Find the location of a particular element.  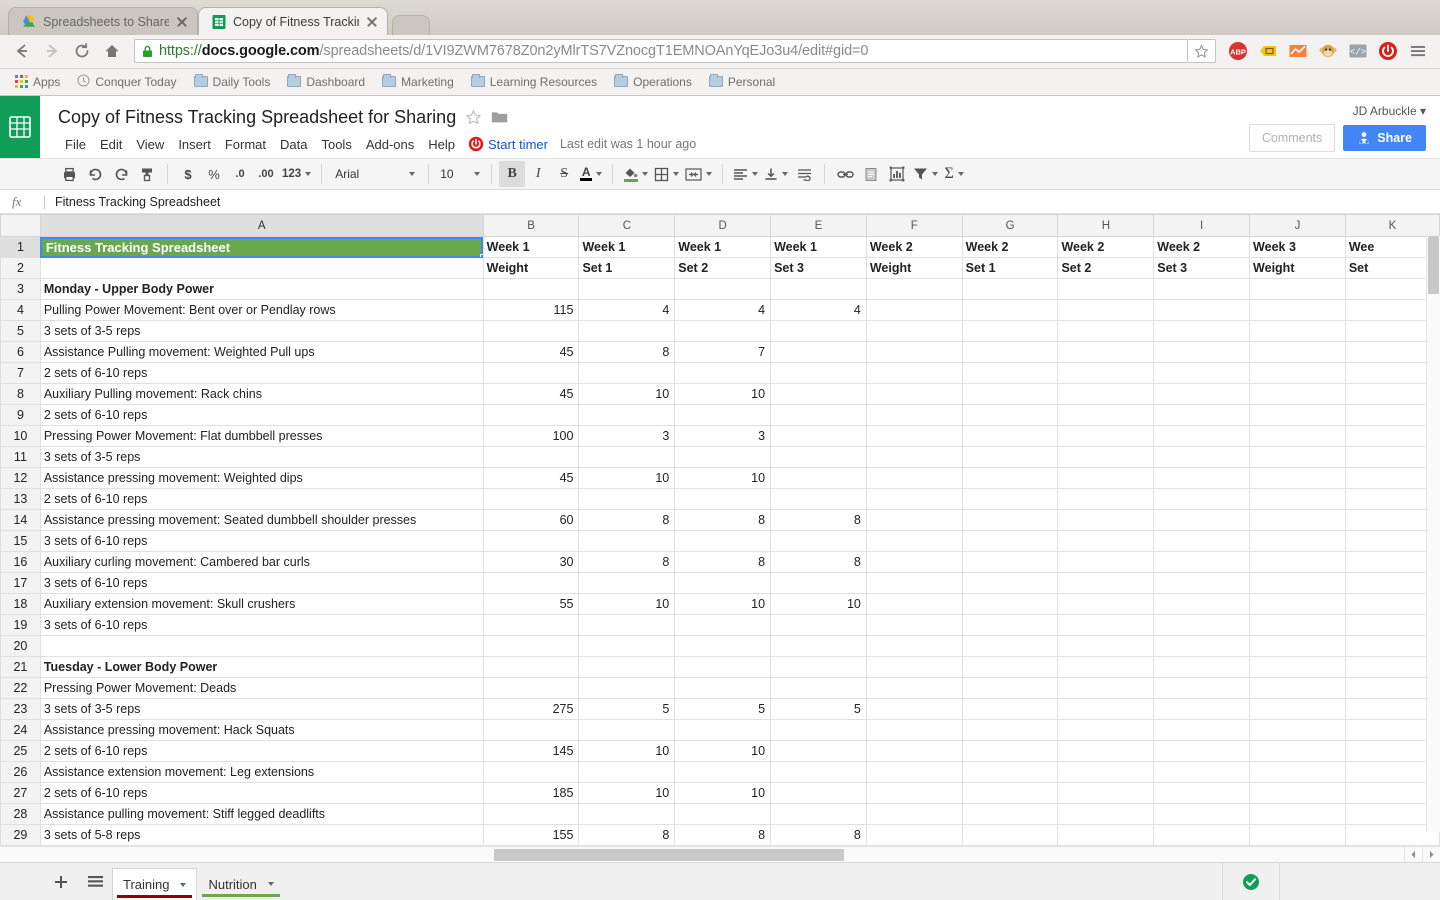

cell-G27 is located at coordinates (1010, 793).